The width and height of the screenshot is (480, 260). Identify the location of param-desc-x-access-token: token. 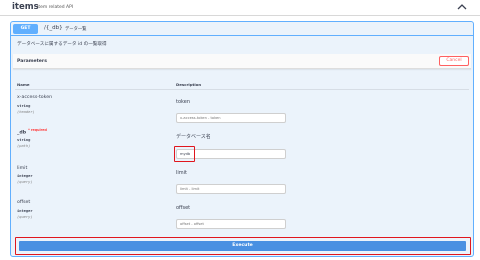
(183, 102).